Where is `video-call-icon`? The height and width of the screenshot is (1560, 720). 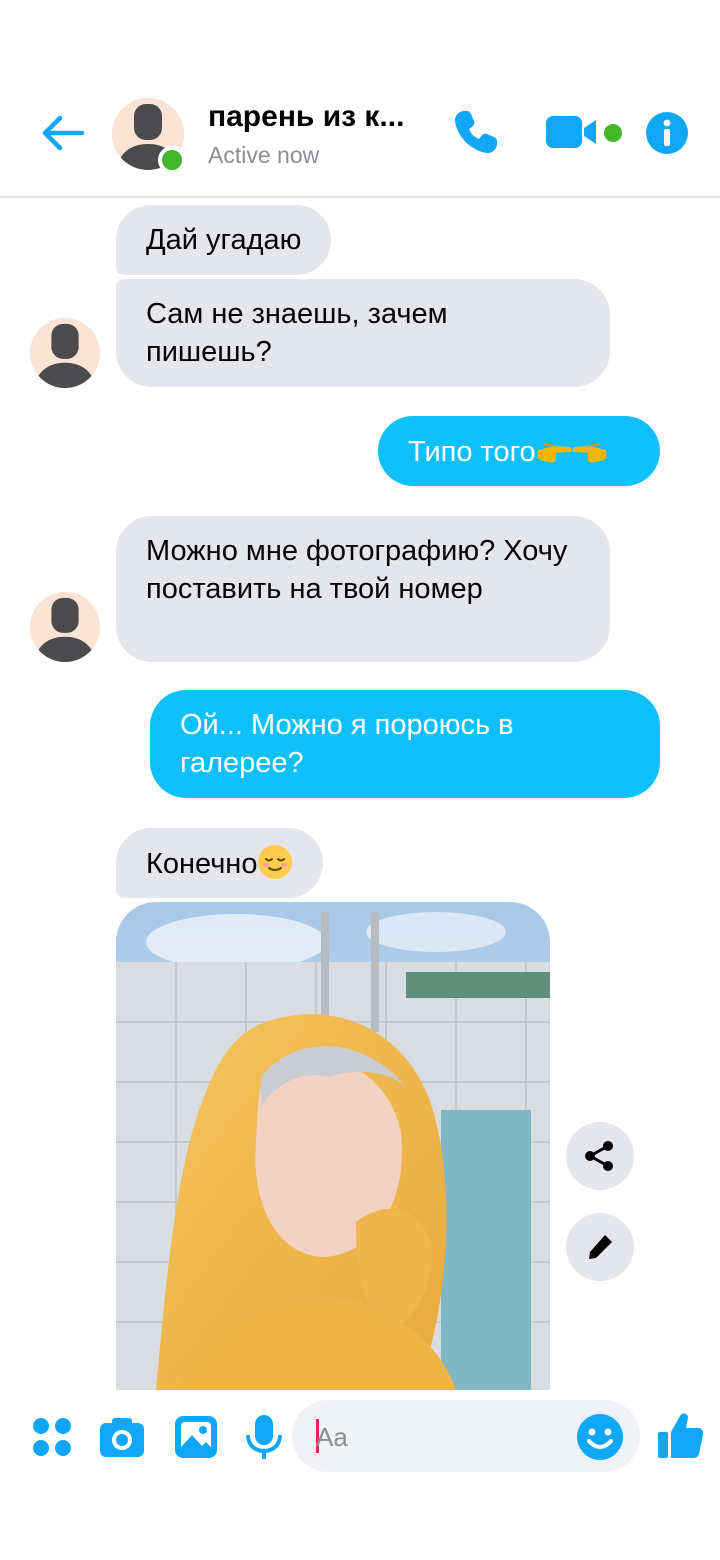 video-call-icon is located at coordinates (576, 132).